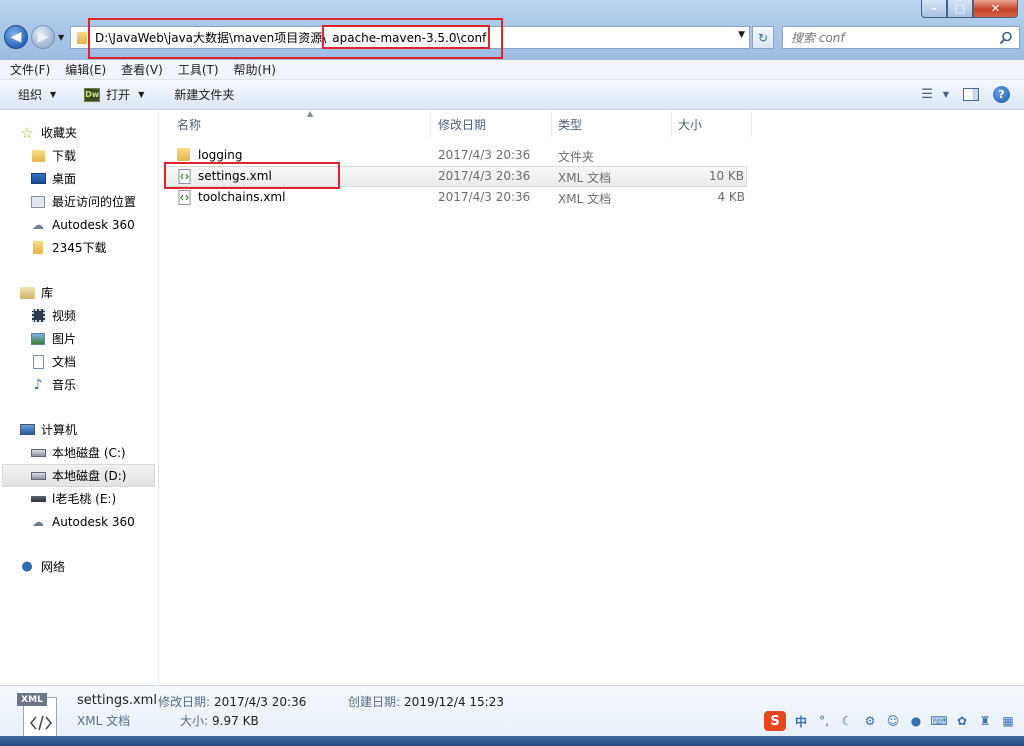  I want to click on cloud-icon: ☁, so click(38, 521).